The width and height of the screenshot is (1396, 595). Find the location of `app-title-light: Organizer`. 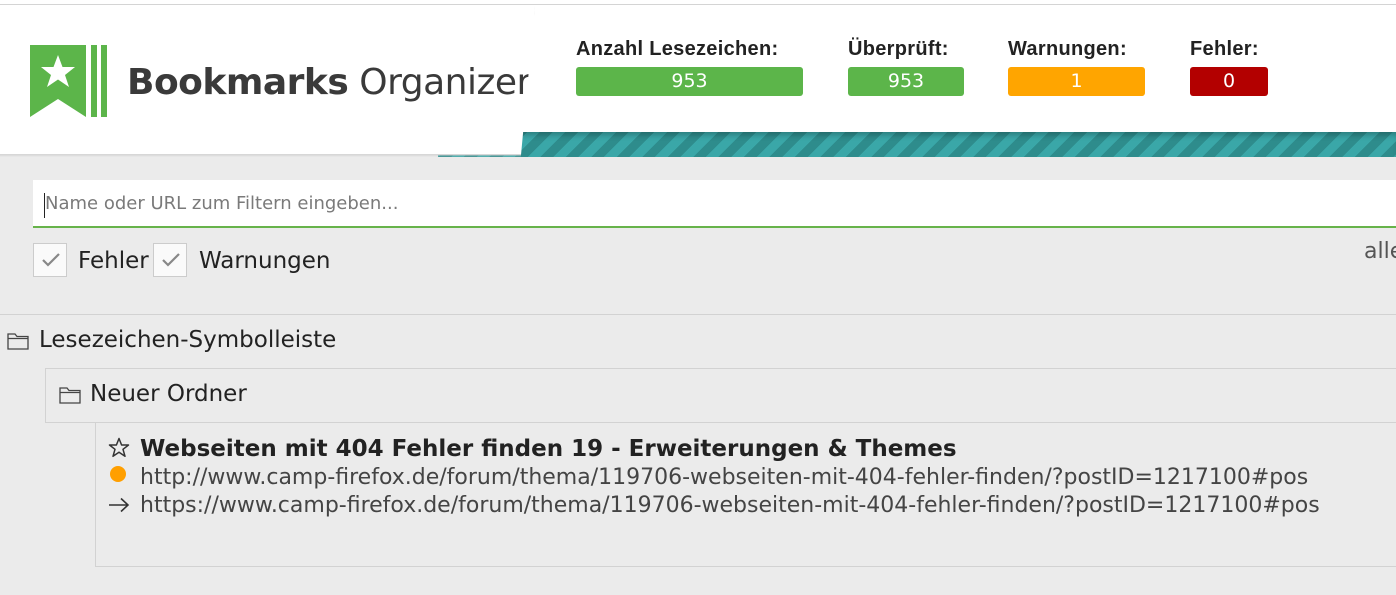

app-title-light: Organizer is located at coordinates (445, 82).